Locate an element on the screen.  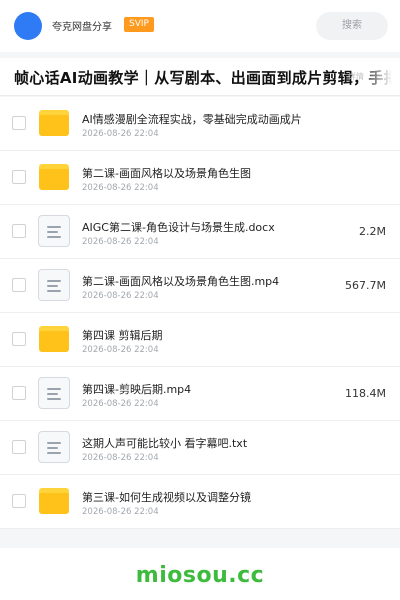
username: 夸克网盘分享 is located at coordinates (82, 25).